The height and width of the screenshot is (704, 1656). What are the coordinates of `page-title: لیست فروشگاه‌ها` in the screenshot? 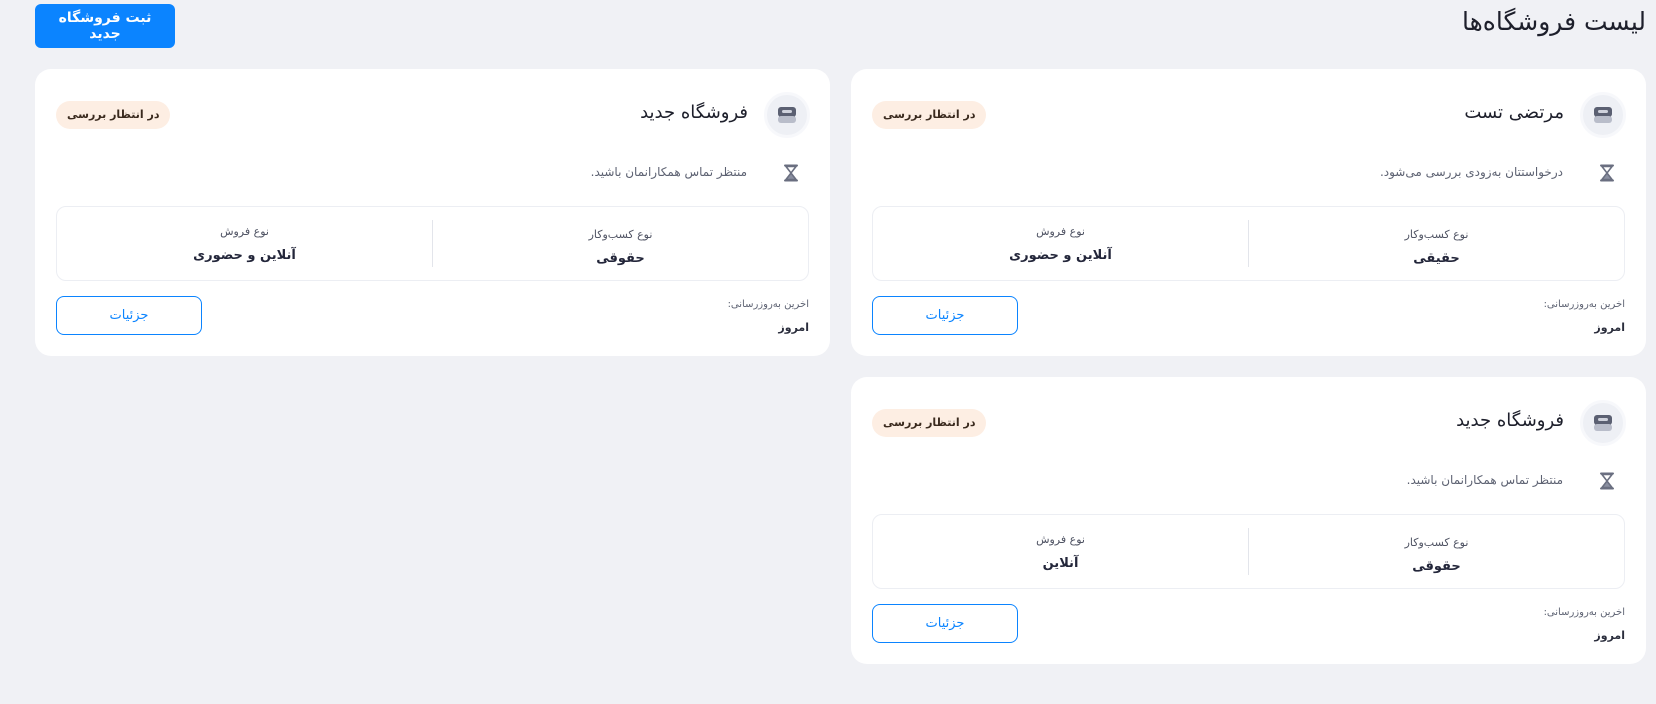 It's located at (1553, 21).